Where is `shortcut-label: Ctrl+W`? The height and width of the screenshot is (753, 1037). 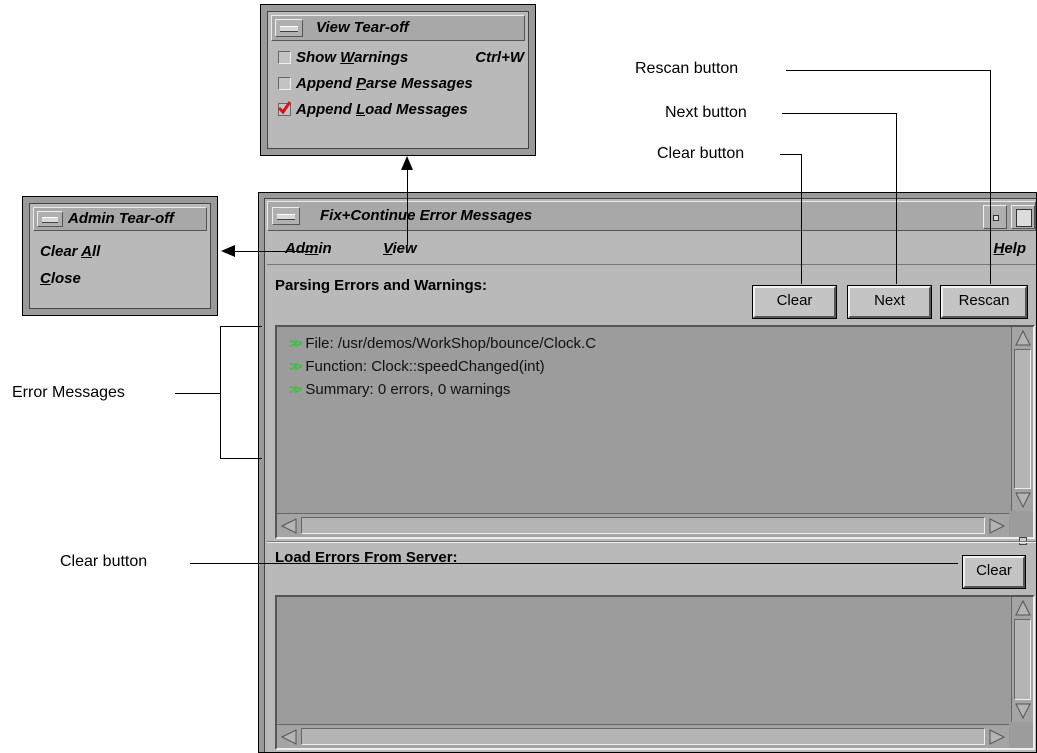 shortcut-label: Ctrl+W is located at coordinates (499, 57).